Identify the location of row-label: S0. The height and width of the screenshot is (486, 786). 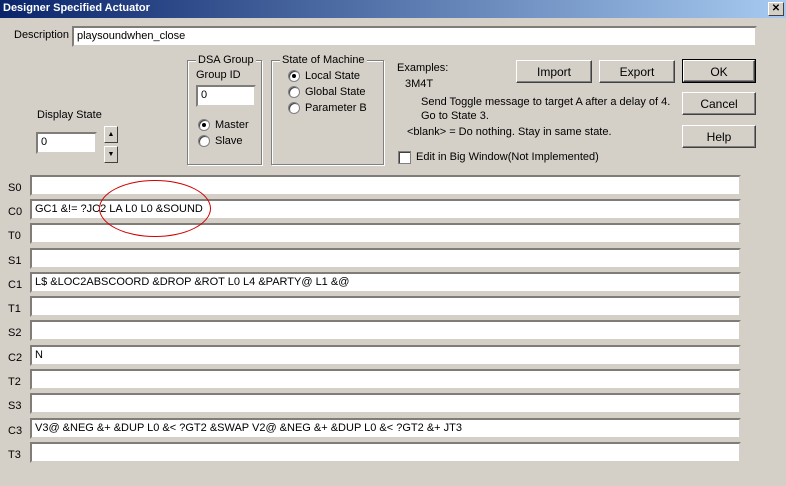
(15, 188).